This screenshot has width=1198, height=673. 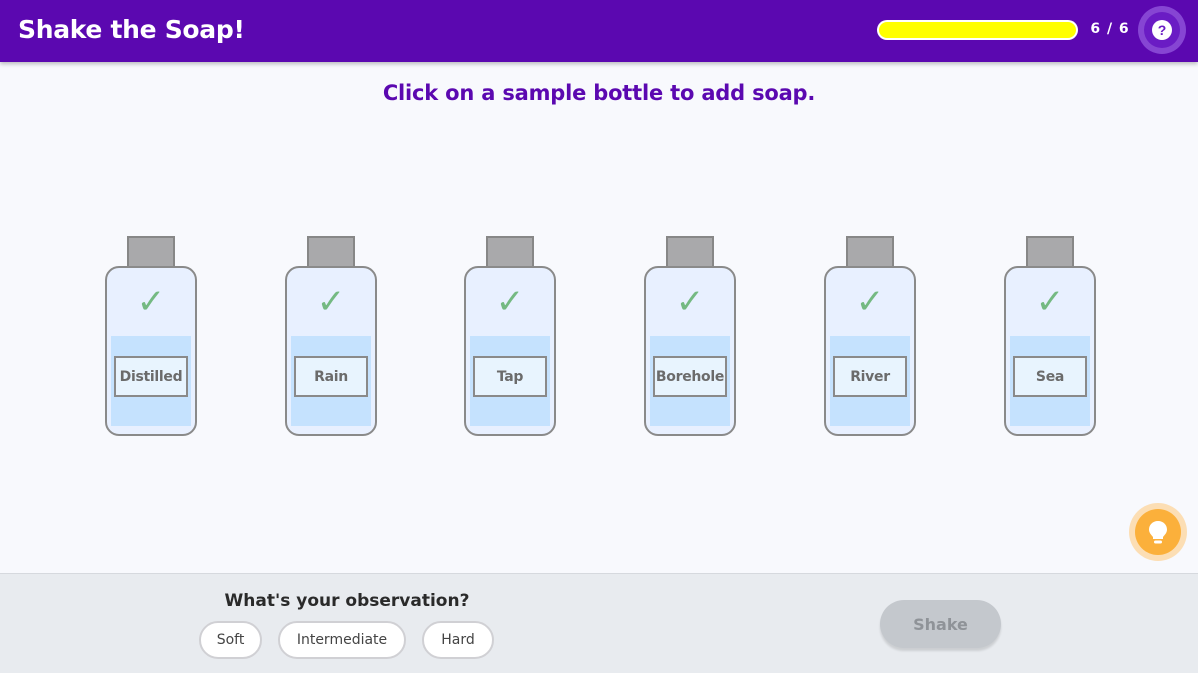 I want to click on sample-bottle-river: ✓ River, so click(x=870, y=336).